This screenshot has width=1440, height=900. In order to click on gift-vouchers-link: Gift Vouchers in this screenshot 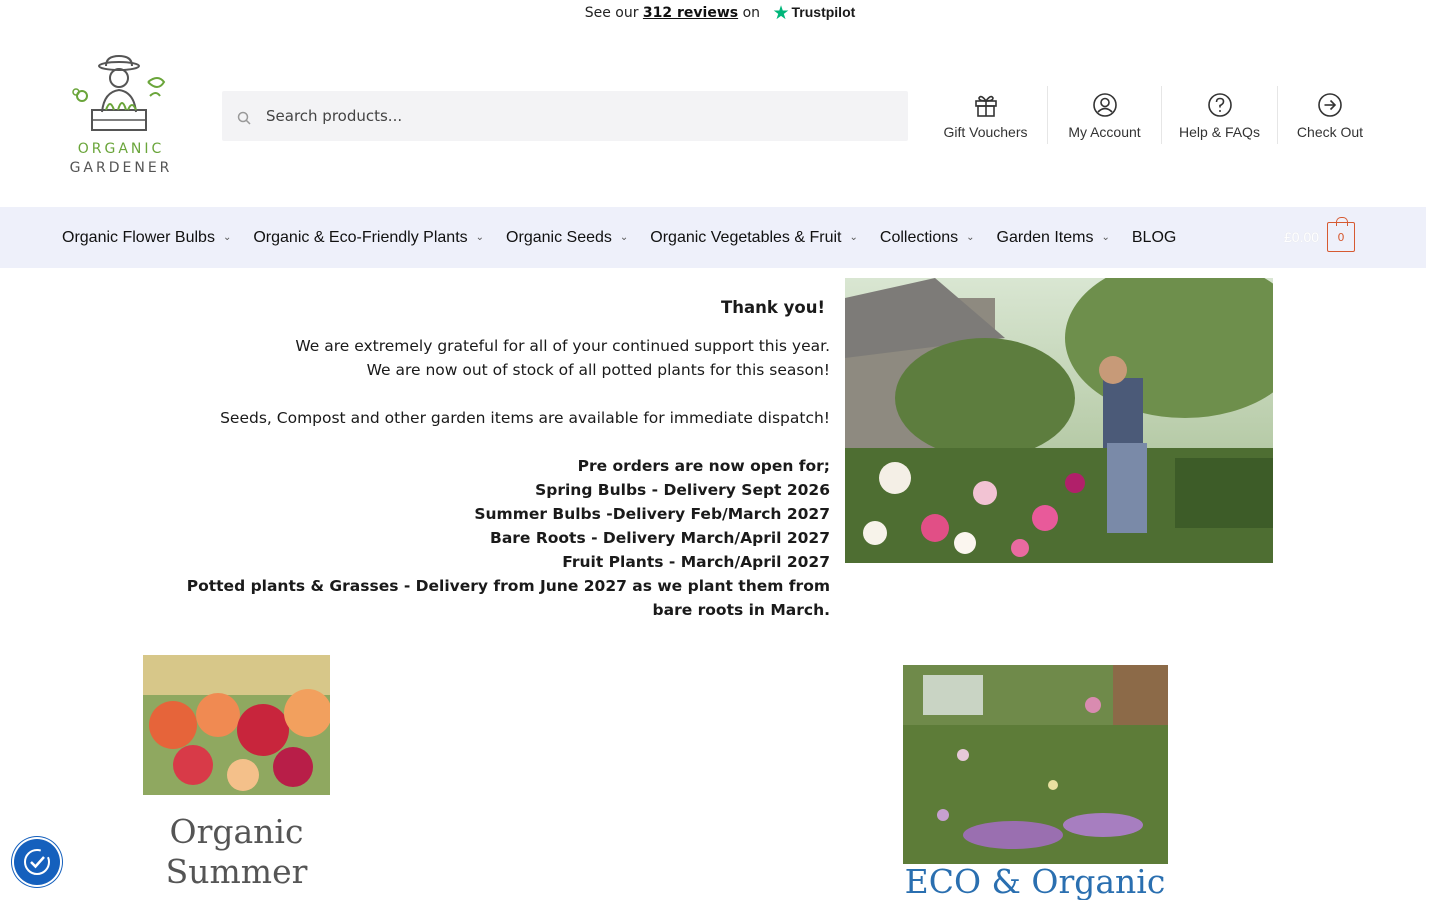, I will do `click(986, 115)`.